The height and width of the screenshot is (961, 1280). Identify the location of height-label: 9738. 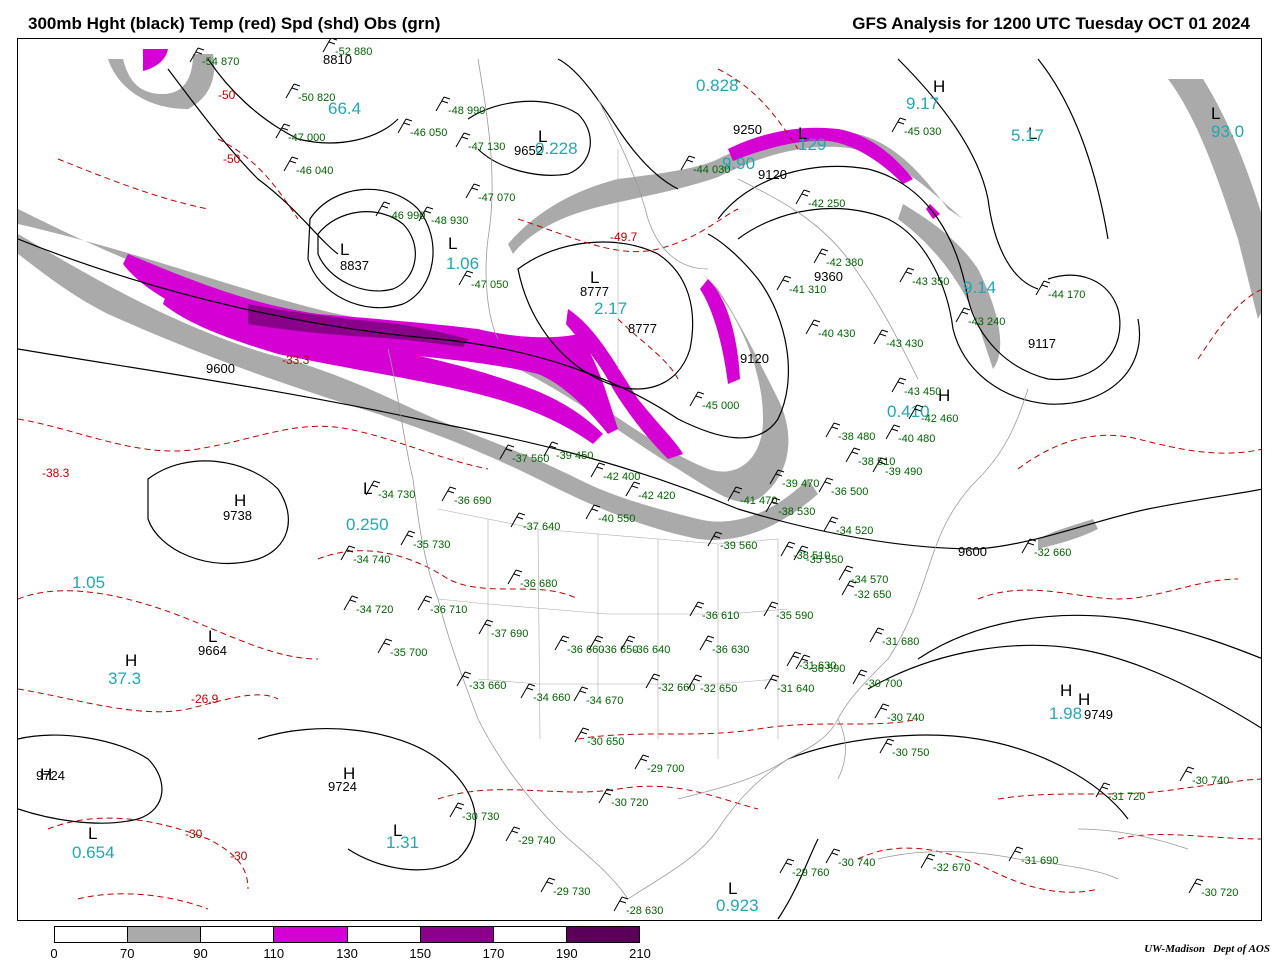
(237, 515).